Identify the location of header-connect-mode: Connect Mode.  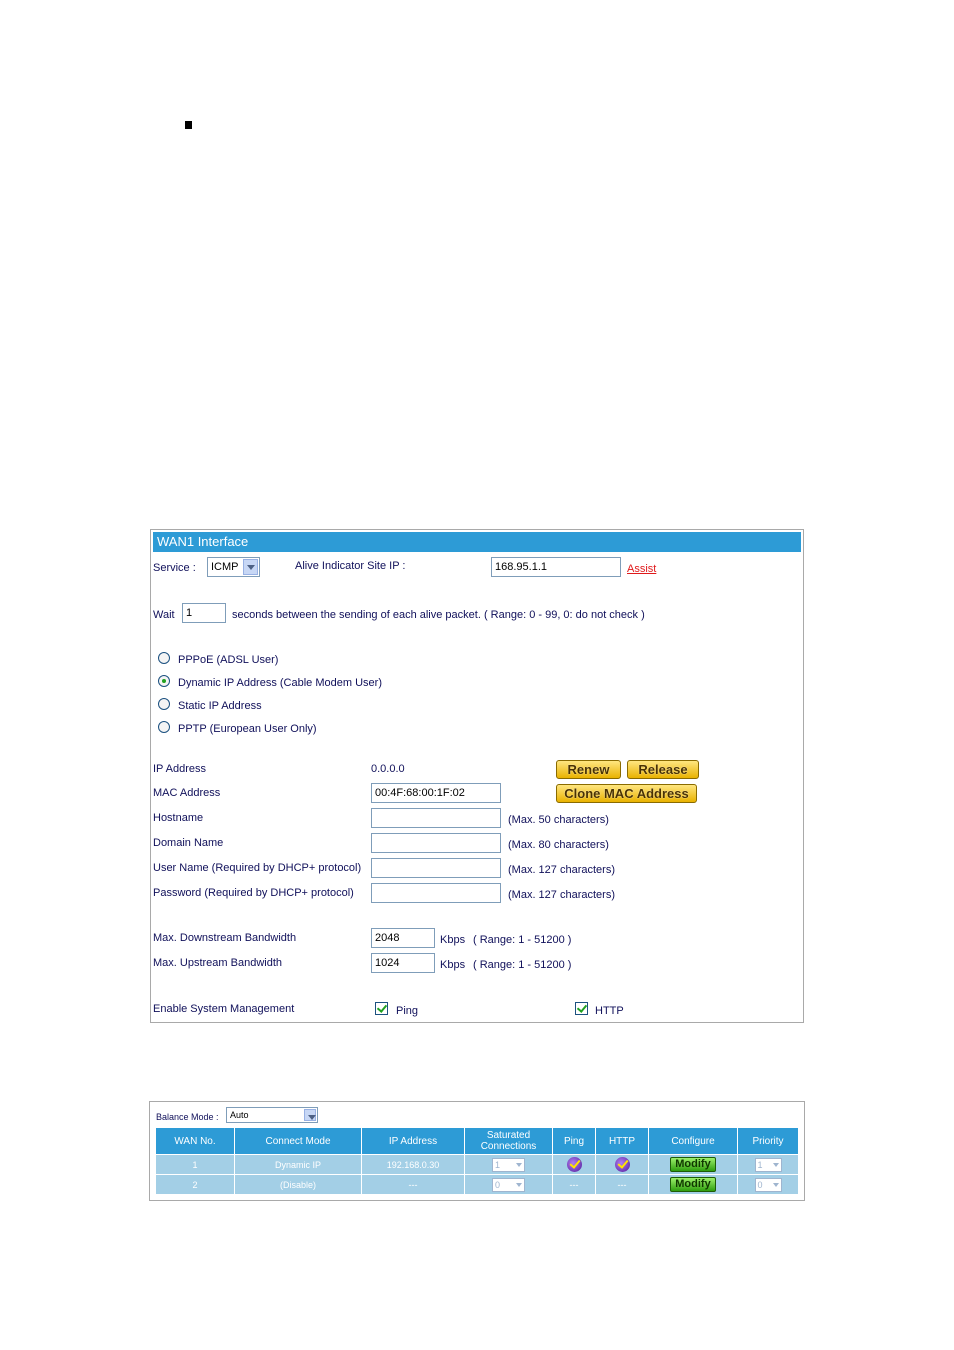
(298, 1141).